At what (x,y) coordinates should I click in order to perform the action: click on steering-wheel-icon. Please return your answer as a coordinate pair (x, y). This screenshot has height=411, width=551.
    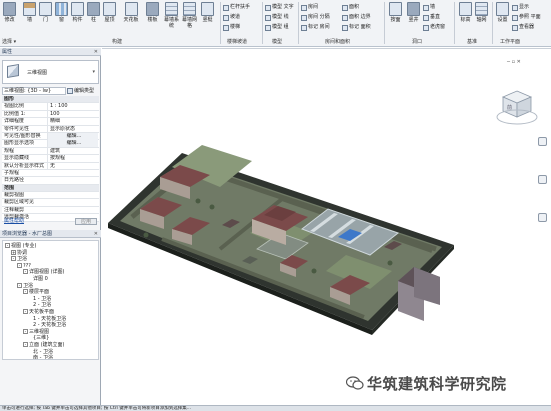
    Looking at the image, I should click on (542, 141).